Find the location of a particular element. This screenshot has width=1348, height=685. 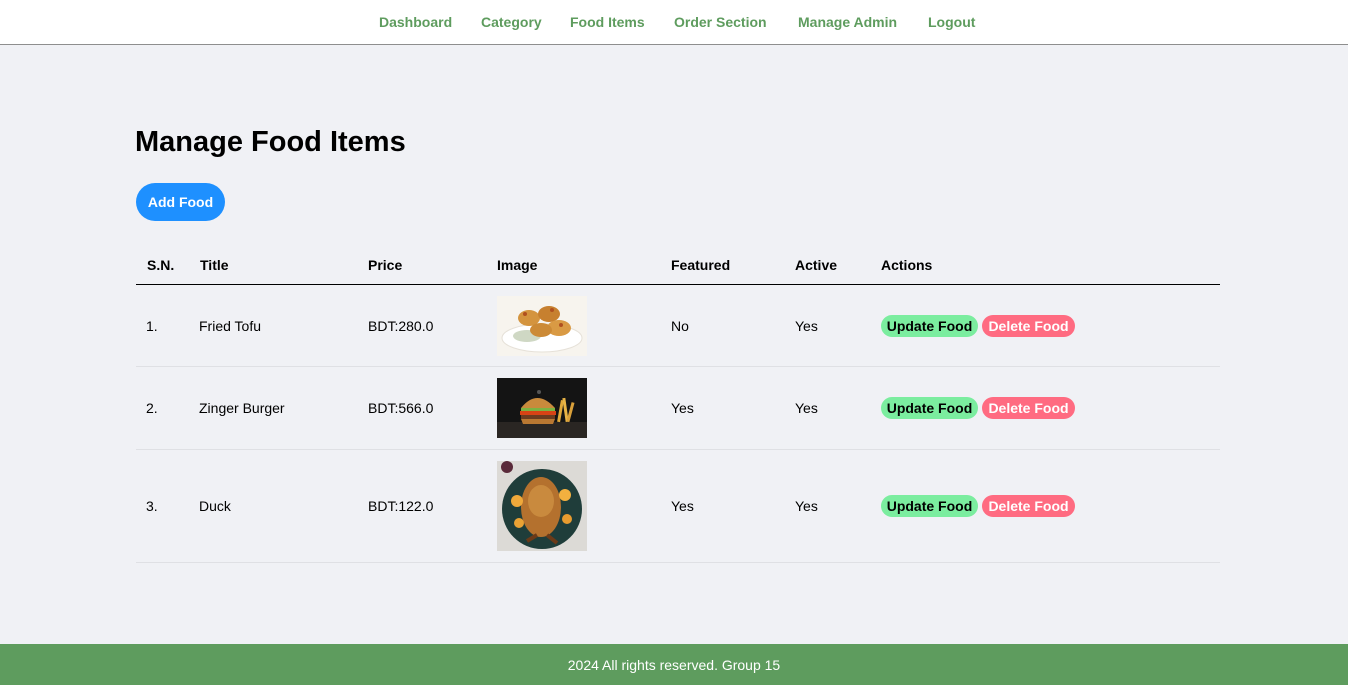

zinger-burger-image is located at coordinates (542, 408).